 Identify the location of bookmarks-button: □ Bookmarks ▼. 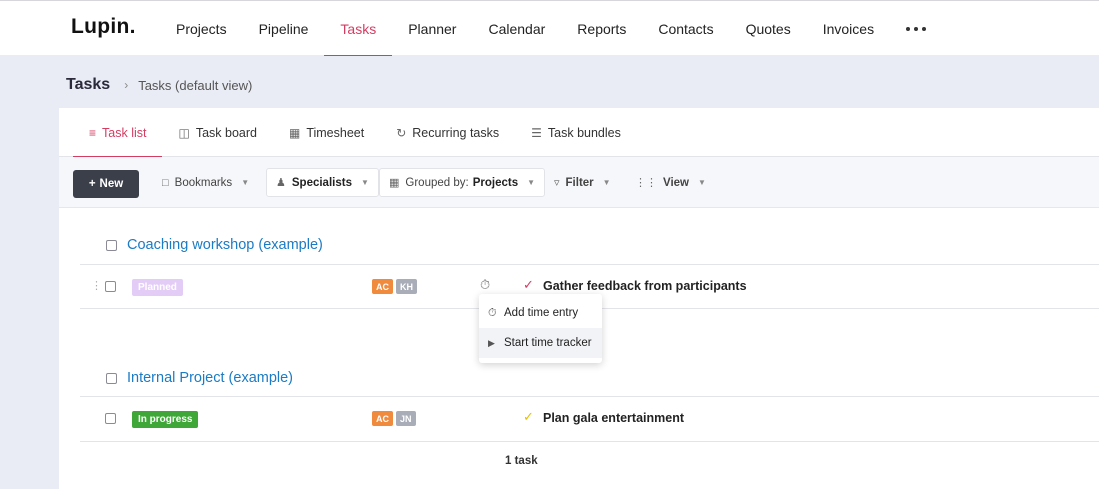
(205, 182).